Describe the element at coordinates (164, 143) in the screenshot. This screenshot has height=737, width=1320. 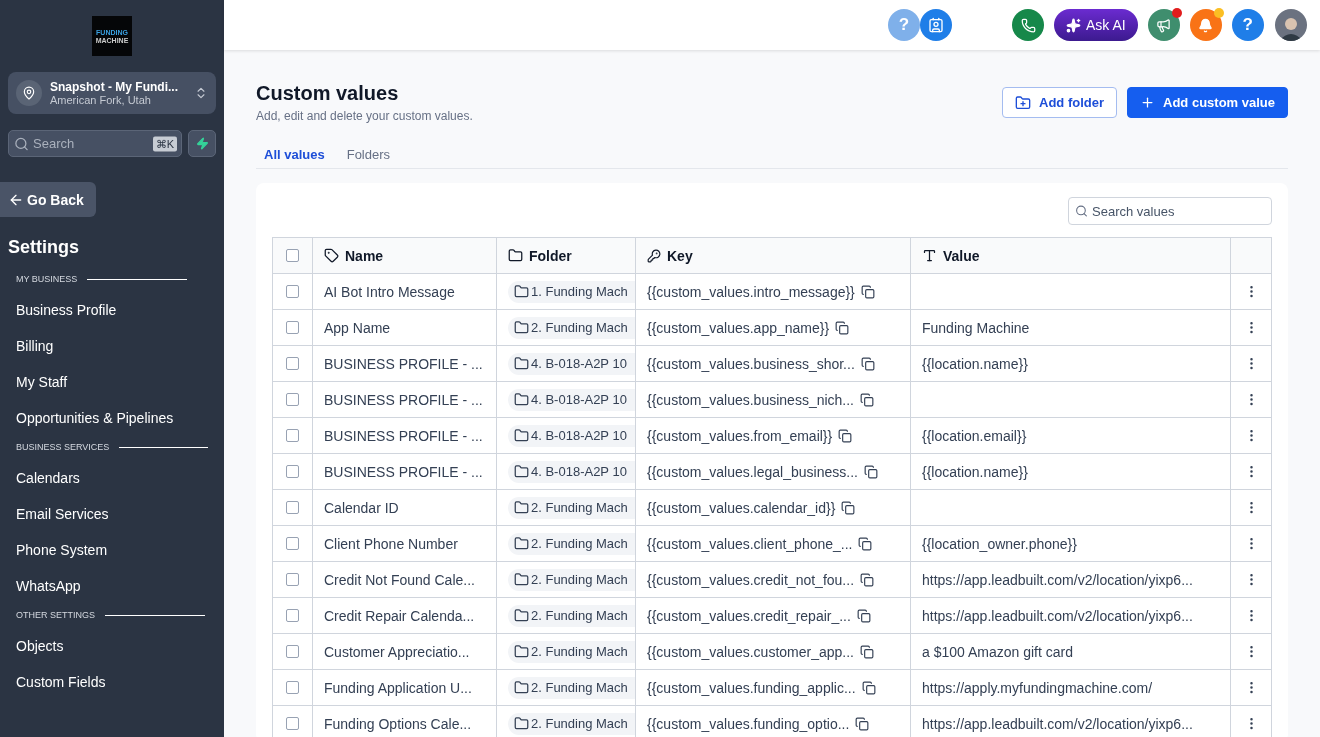
I see `shortcut-hint: ⌘K` at that location.